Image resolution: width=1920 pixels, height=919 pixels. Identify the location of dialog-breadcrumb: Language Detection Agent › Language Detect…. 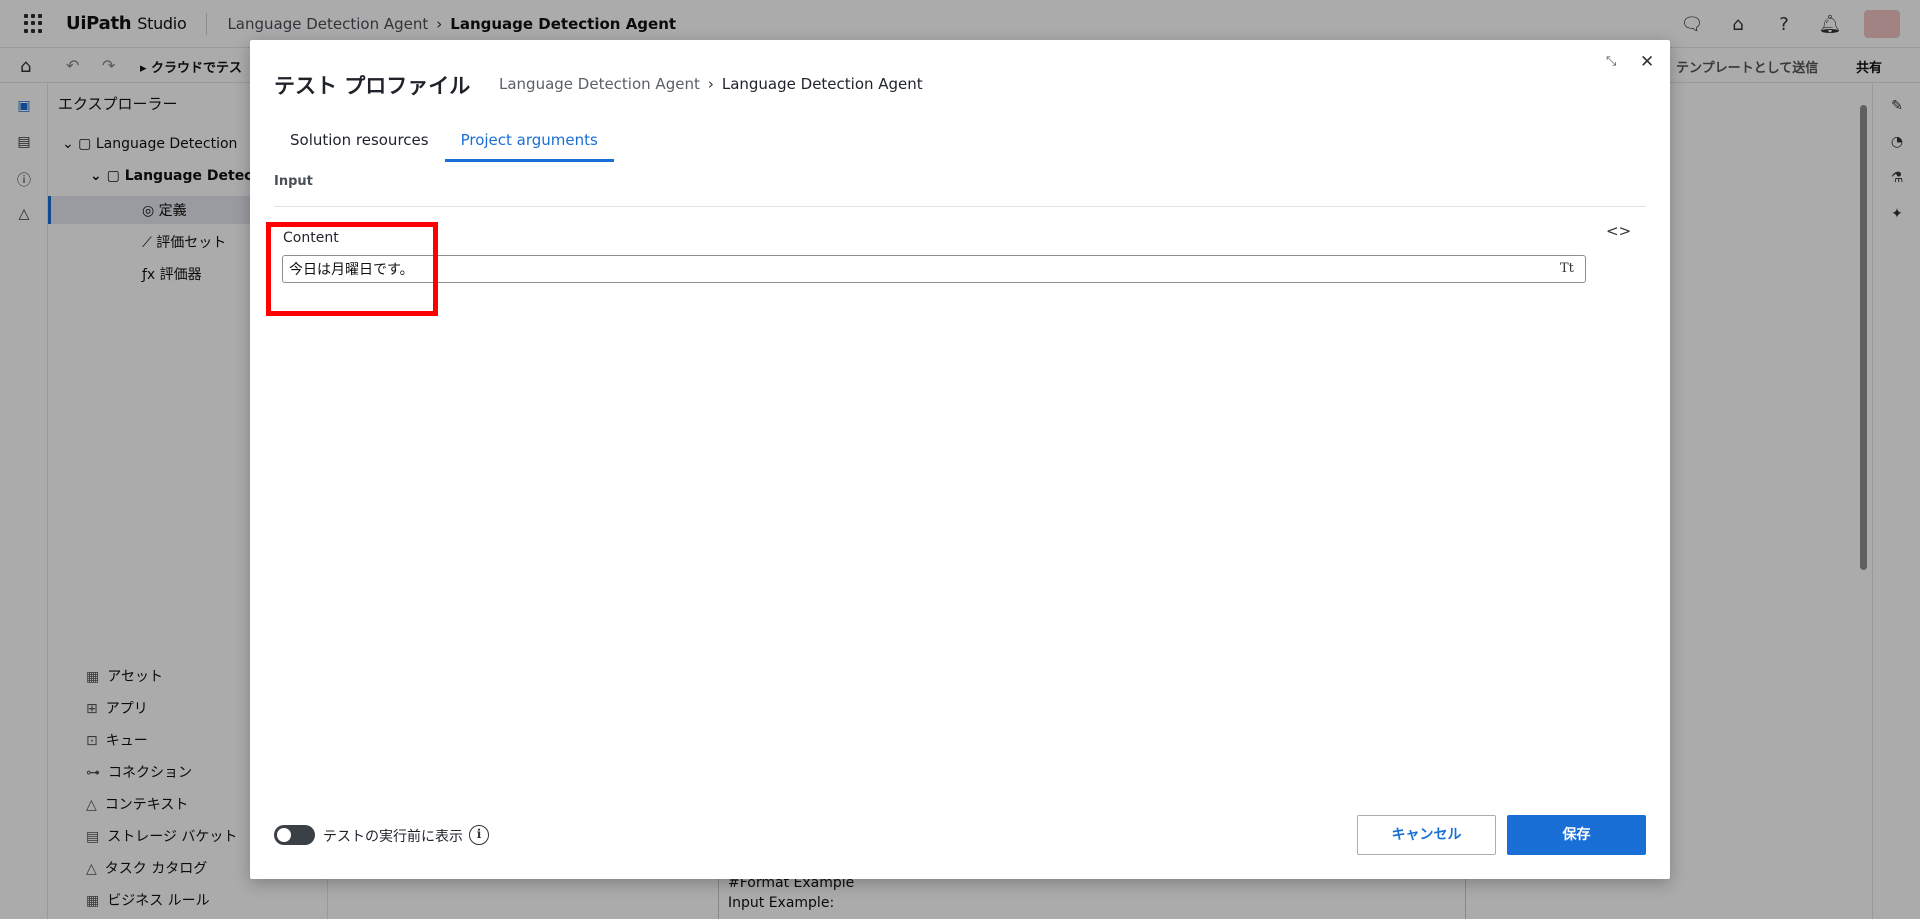
(711, 84).